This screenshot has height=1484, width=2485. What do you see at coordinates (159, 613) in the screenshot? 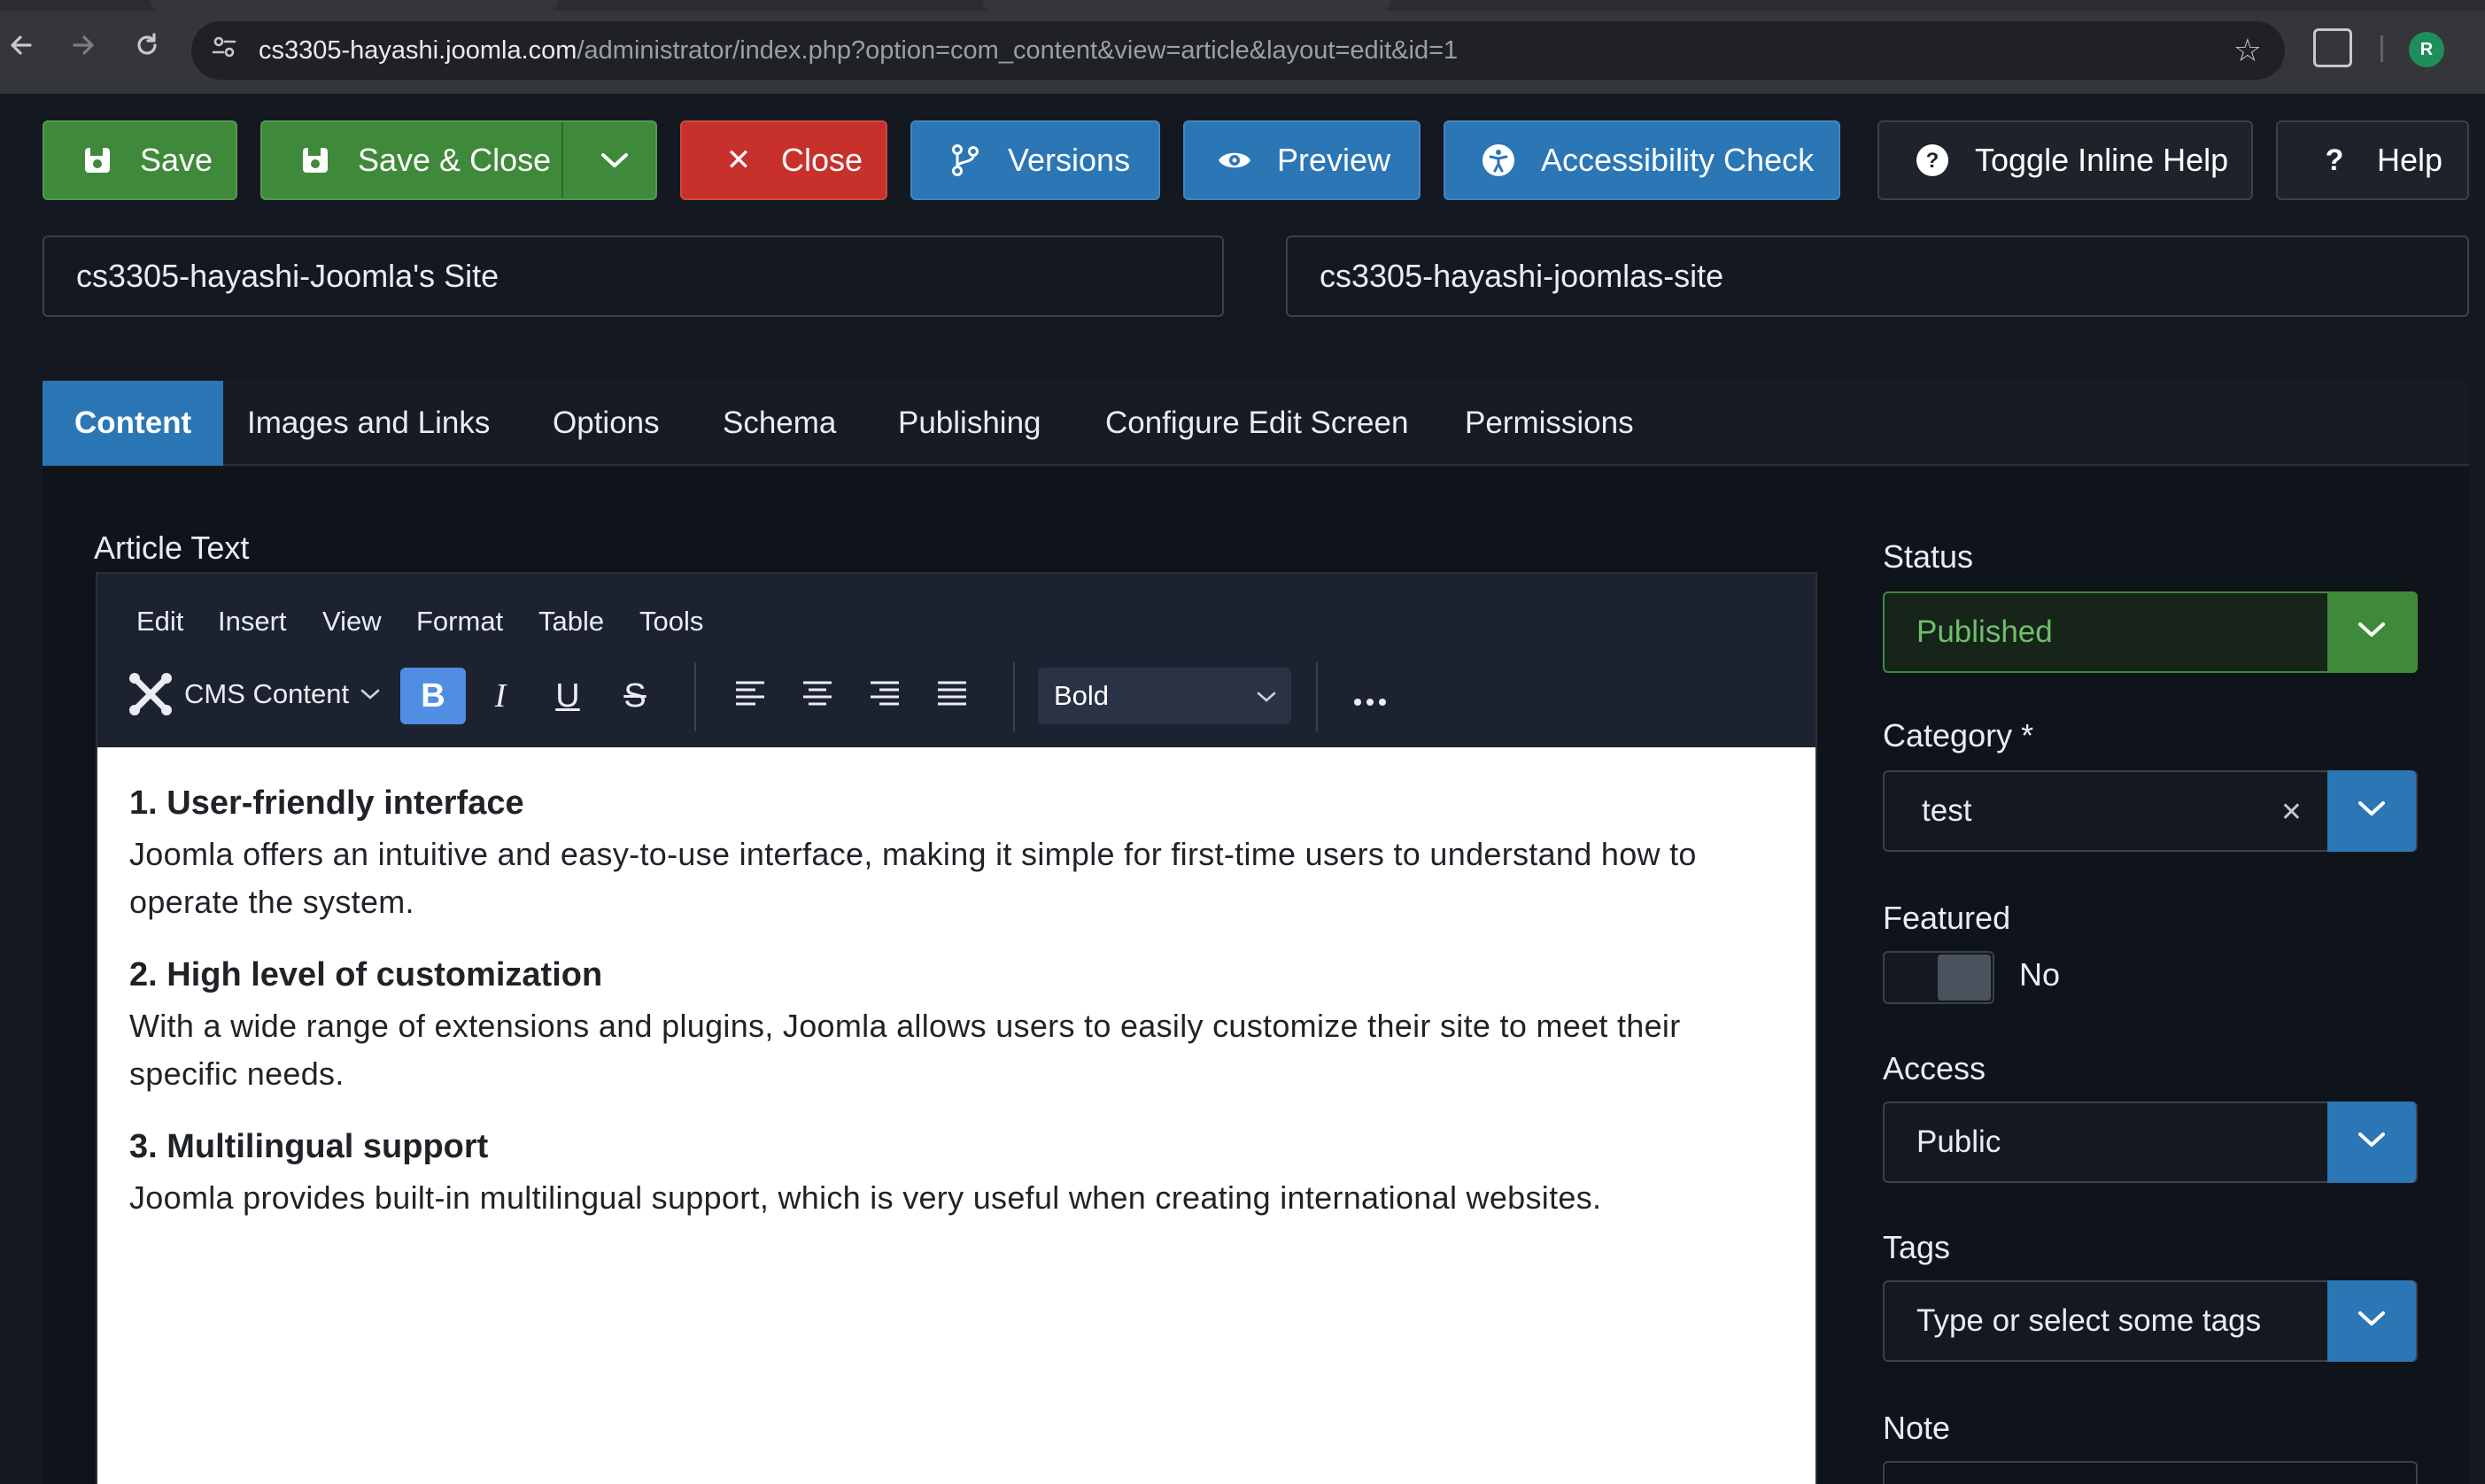
I see `menu-edit: Edit` at bounding box center [159, 613].